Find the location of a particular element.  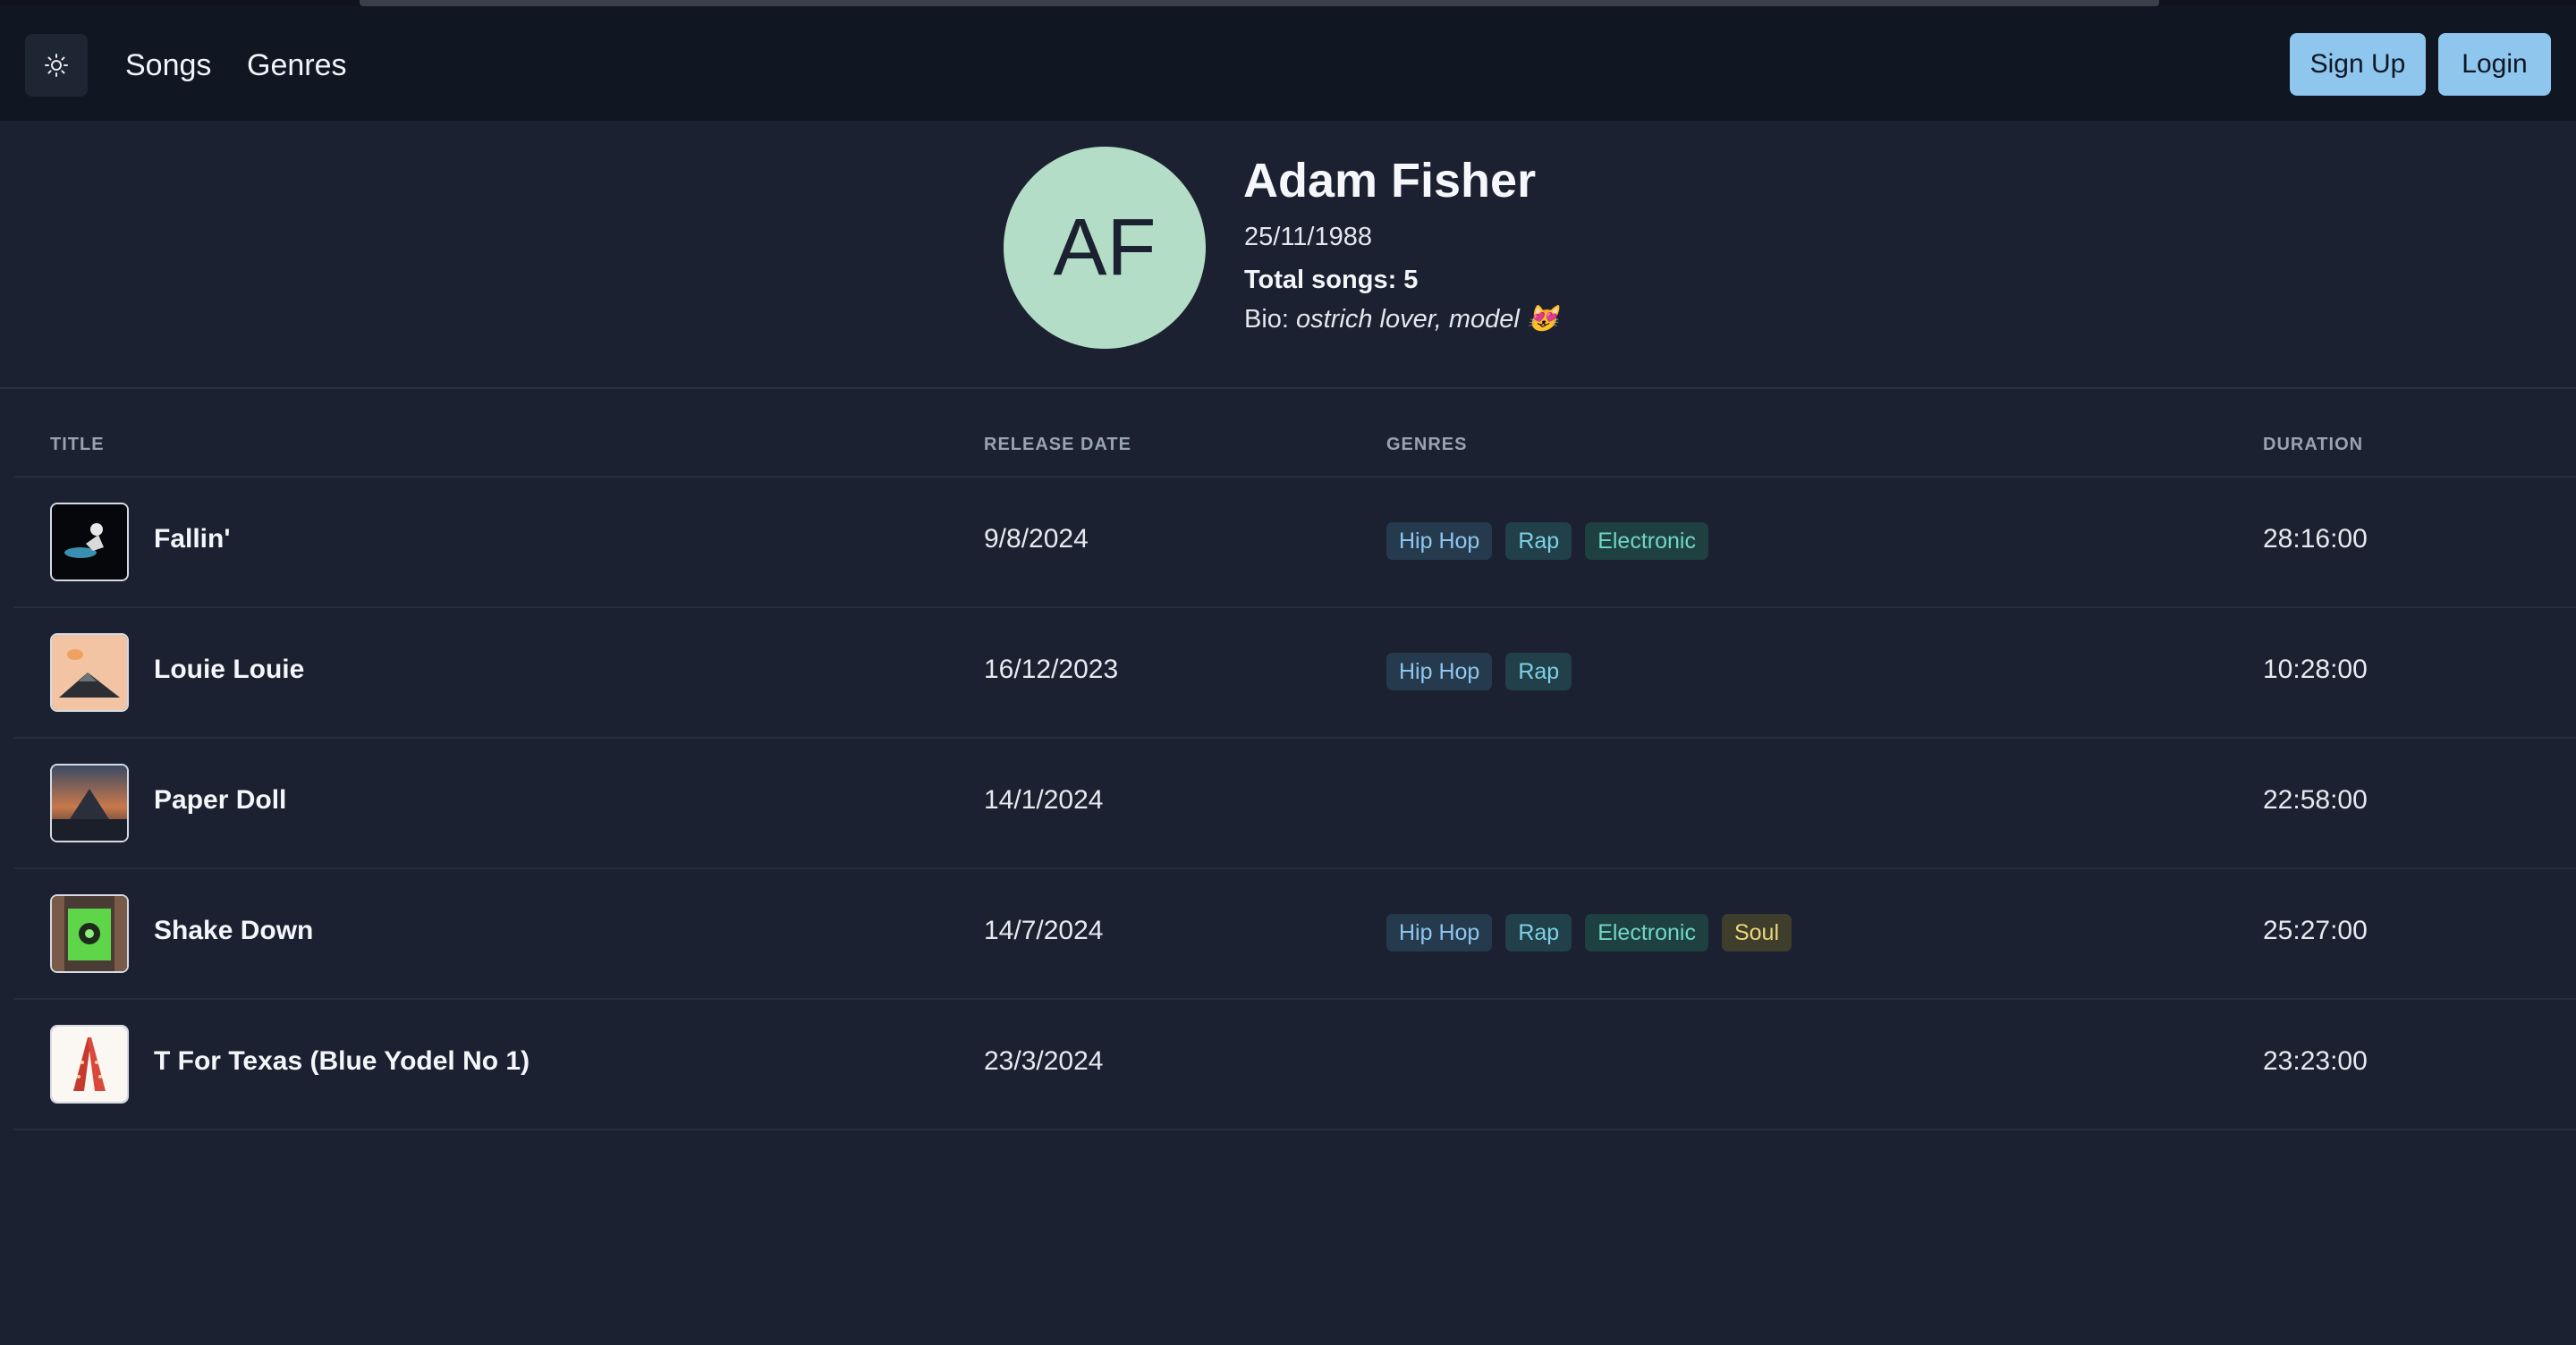

genre-list: Hip Hop Rap is located at coordinates (1479, 671).